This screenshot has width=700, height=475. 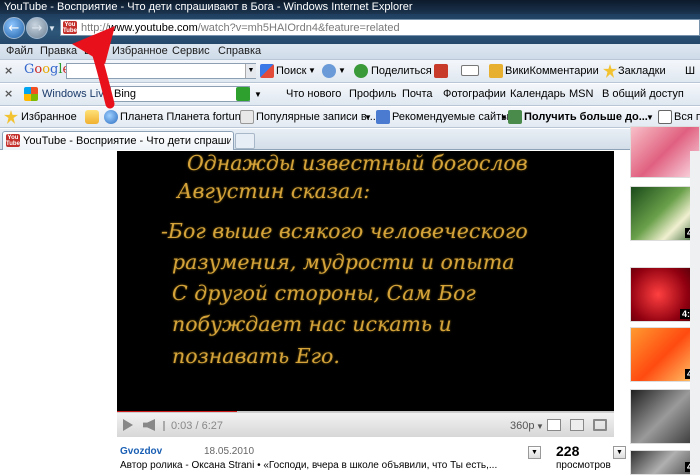 I want to click on google-search-input, so click(x=161, y=71).